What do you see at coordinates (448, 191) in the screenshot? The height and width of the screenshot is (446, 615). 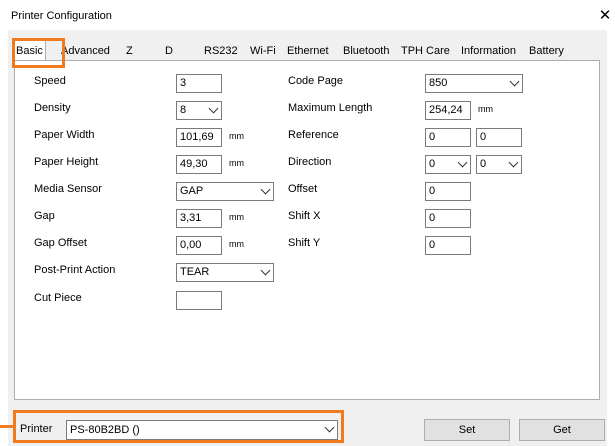 I see `offset-field: 0` at bounding box center [448, 191].